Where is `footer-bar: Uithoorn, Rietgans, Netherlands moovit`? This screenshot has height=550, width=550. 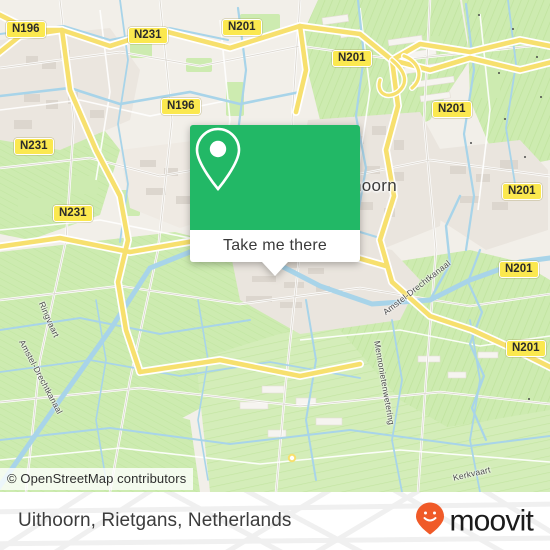
footer-bar: Uithoorn, Rietgans, Netherlands moovit is located at coordinates (275, 521).